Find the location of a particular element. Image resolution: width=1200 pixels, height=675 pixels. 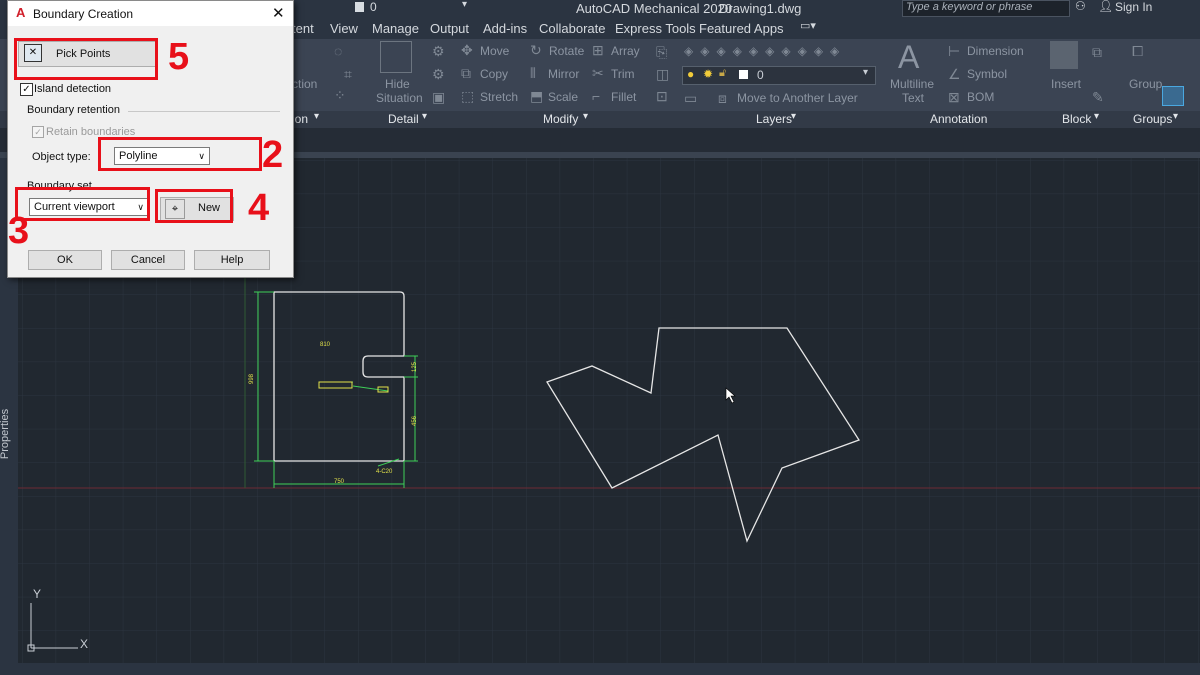

layer-dropdown-value: 0 is located at coordinates (373, 7).